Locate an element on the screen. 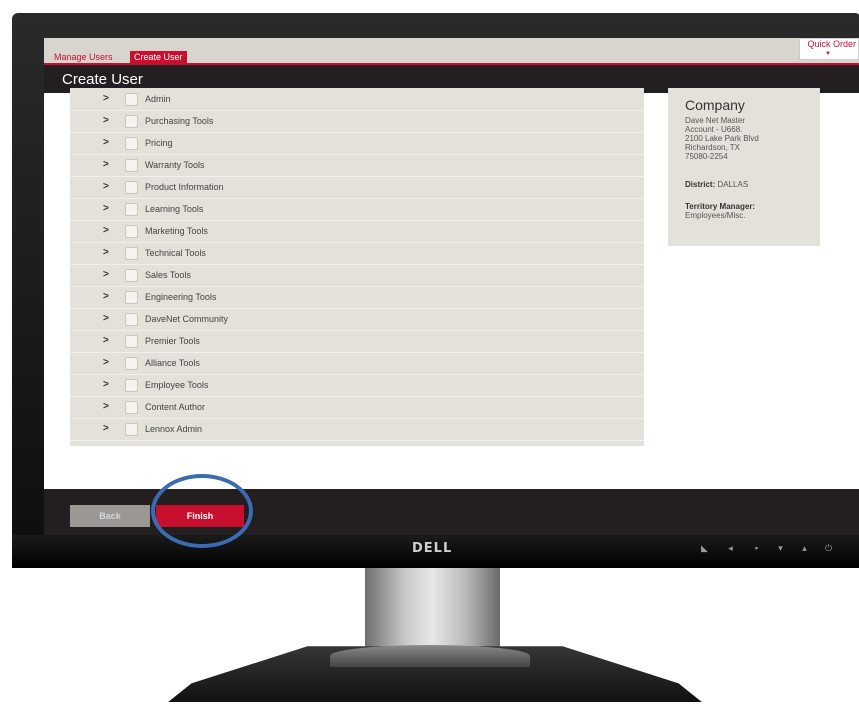 The image size is (859, 706). list-item-label: Marketing Tools is located at coordinates (176, 231).